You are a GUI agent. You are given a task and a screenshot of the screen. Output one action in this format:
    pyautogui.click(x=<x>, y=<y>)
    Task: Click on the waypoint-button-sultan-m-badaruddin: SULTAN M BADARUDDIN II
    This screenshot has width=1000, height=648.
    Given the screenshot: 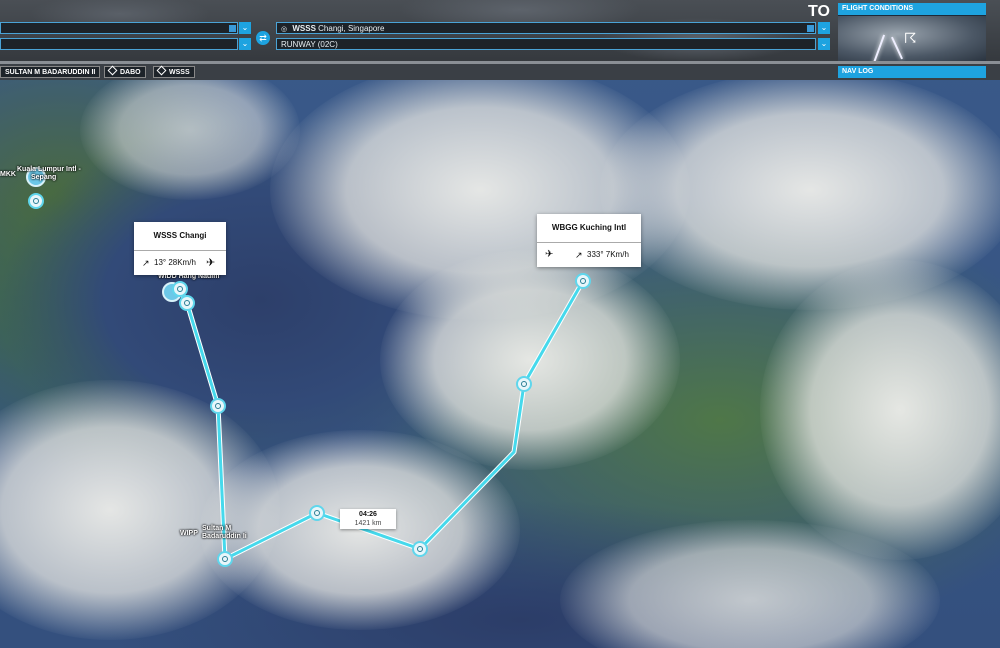 What is the action you would take?
    pyautogui.click(x=50, y=72)
    